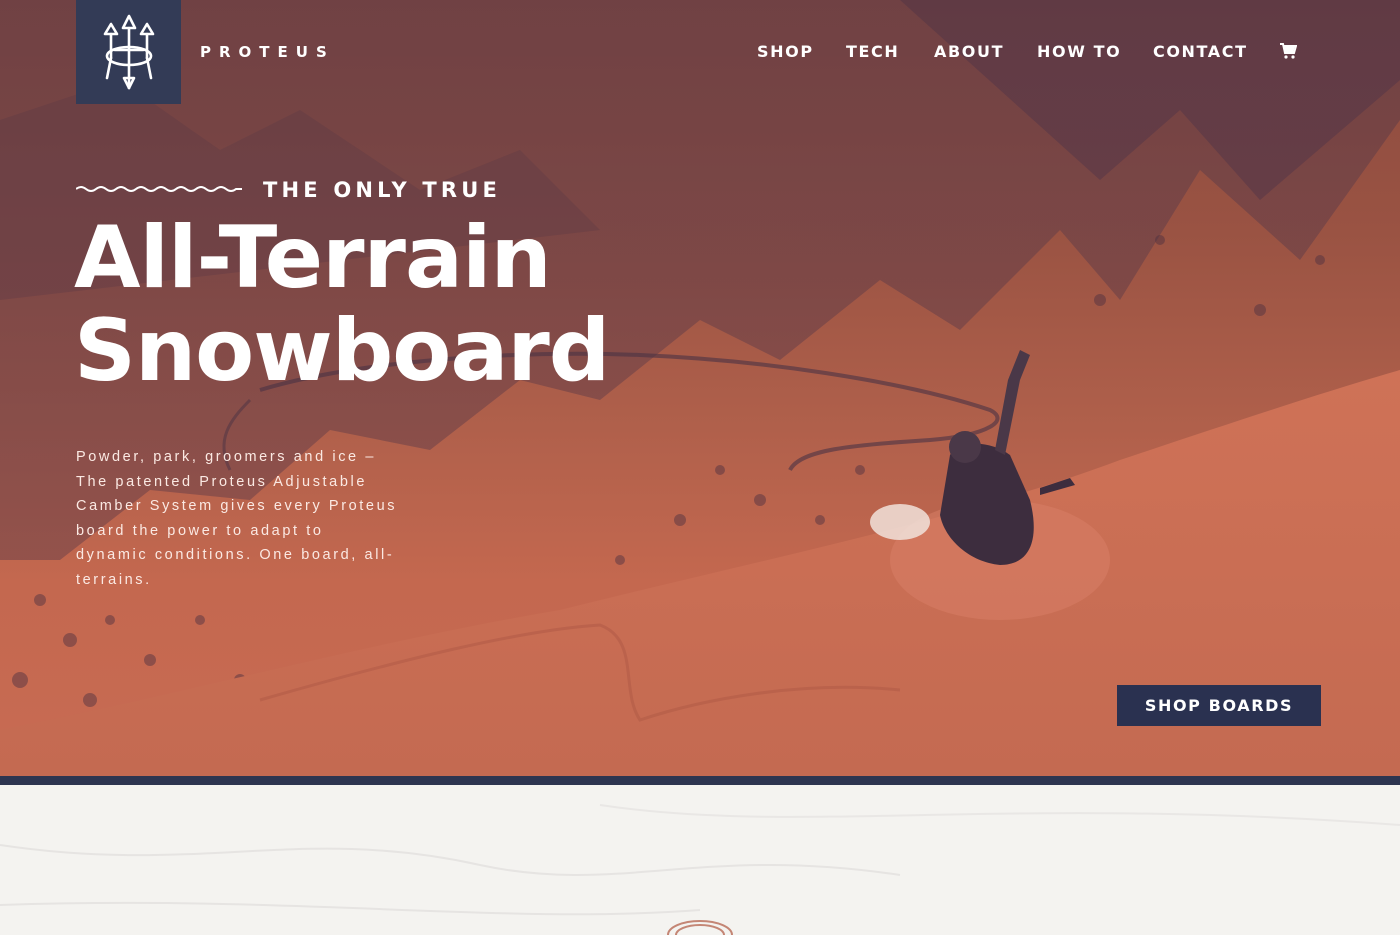 The height and width of the screenshot is (935, 1400). Describe the element at coordinates (872, 51) in the screenshot. I see `nav-item-tech: TECH` at that location.